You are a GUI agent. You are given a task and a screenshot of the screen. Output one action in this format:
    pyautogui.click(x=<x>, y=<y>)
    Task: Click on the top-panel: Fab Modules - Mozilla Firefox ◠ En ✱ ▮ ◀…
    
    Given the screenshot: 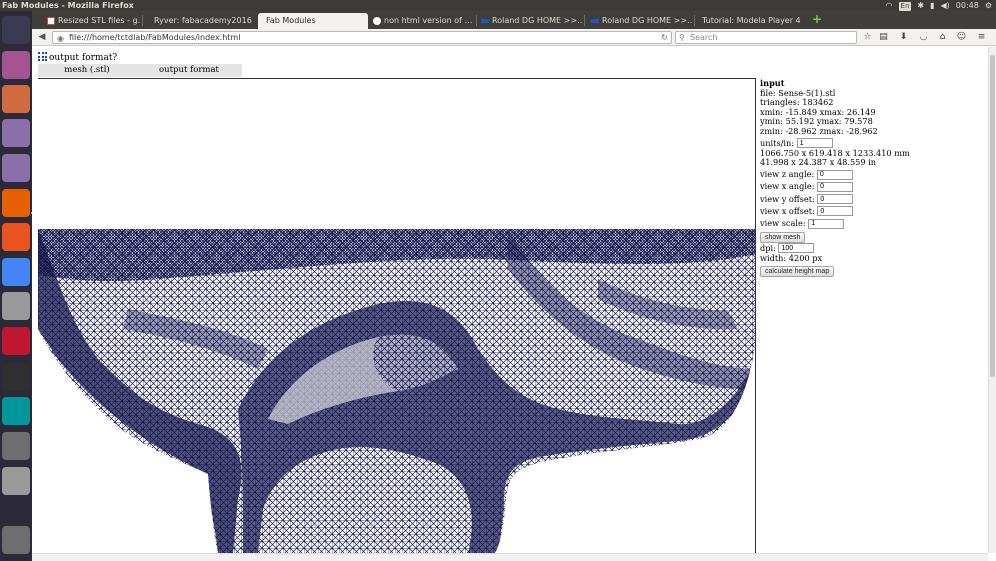 What is the action you would take?
    pyautogui.click(x=498, y=5)
    